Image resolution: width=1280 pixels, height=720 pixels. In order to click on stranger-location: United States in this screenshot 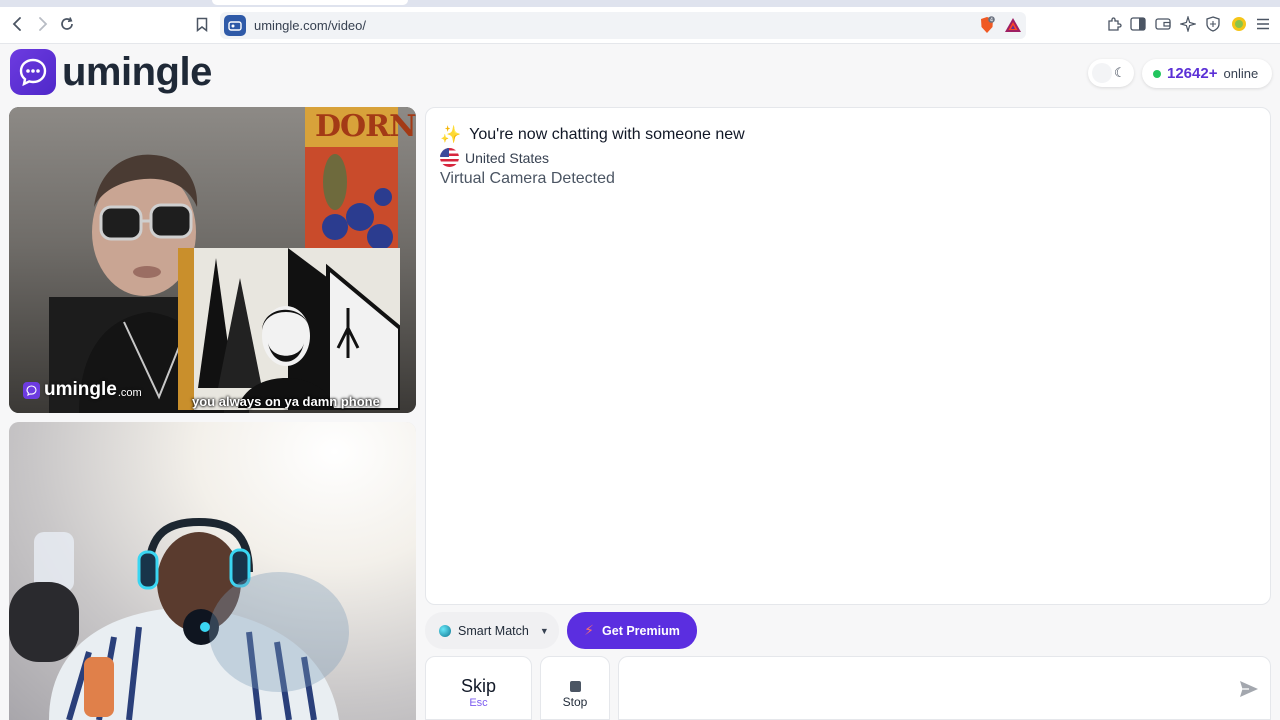, I will do `click(494, 157)`.